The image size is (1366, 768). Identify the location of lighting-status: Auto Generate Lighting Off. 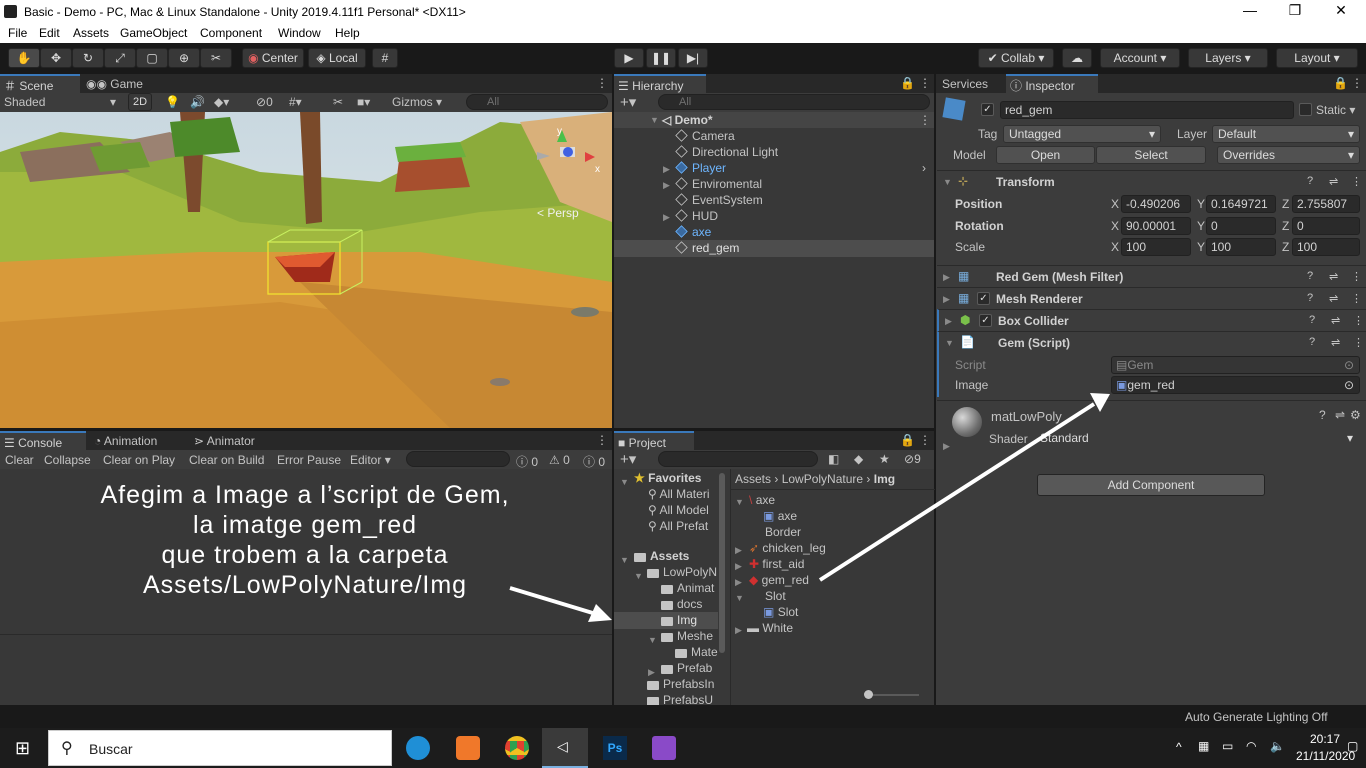
(1256, 717).